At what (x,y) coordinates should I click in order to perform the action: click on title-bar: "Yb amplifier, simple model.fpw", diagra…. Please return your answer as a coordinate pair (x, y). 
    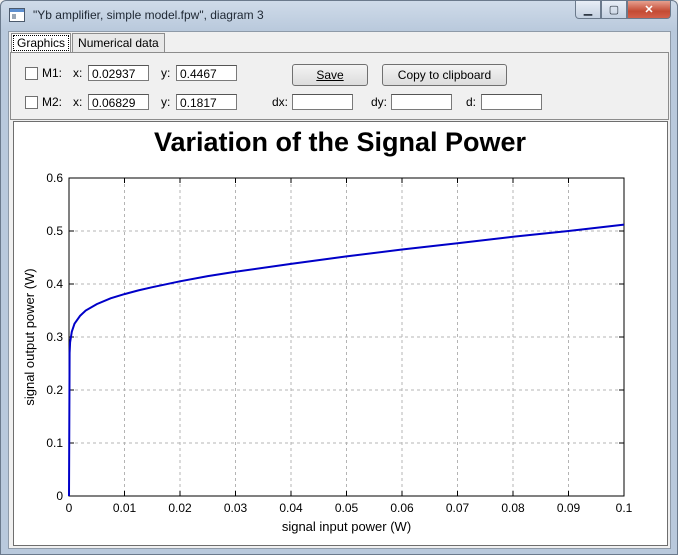
    Looking at the image, I should click on (339, 16).